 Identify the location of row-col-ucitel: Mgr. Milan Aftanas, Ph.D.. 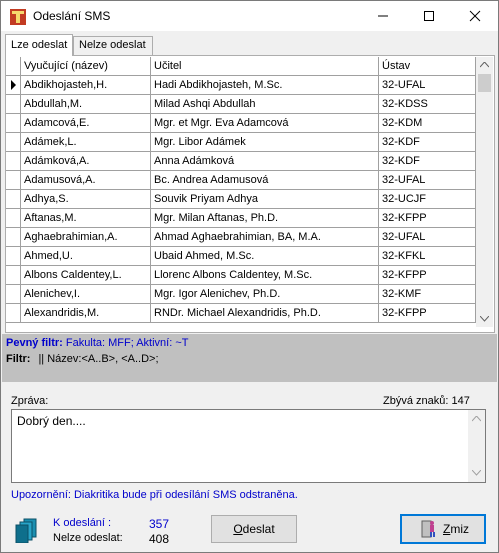
(265, 218).